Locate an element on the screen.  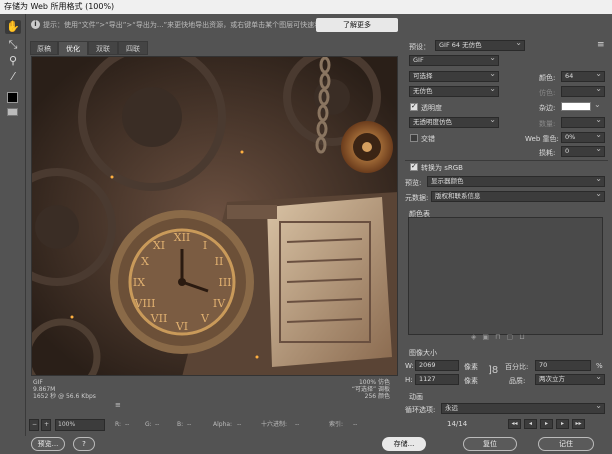
preset-select: GIF 64 无仿色 is located at coordinates (480, 45).